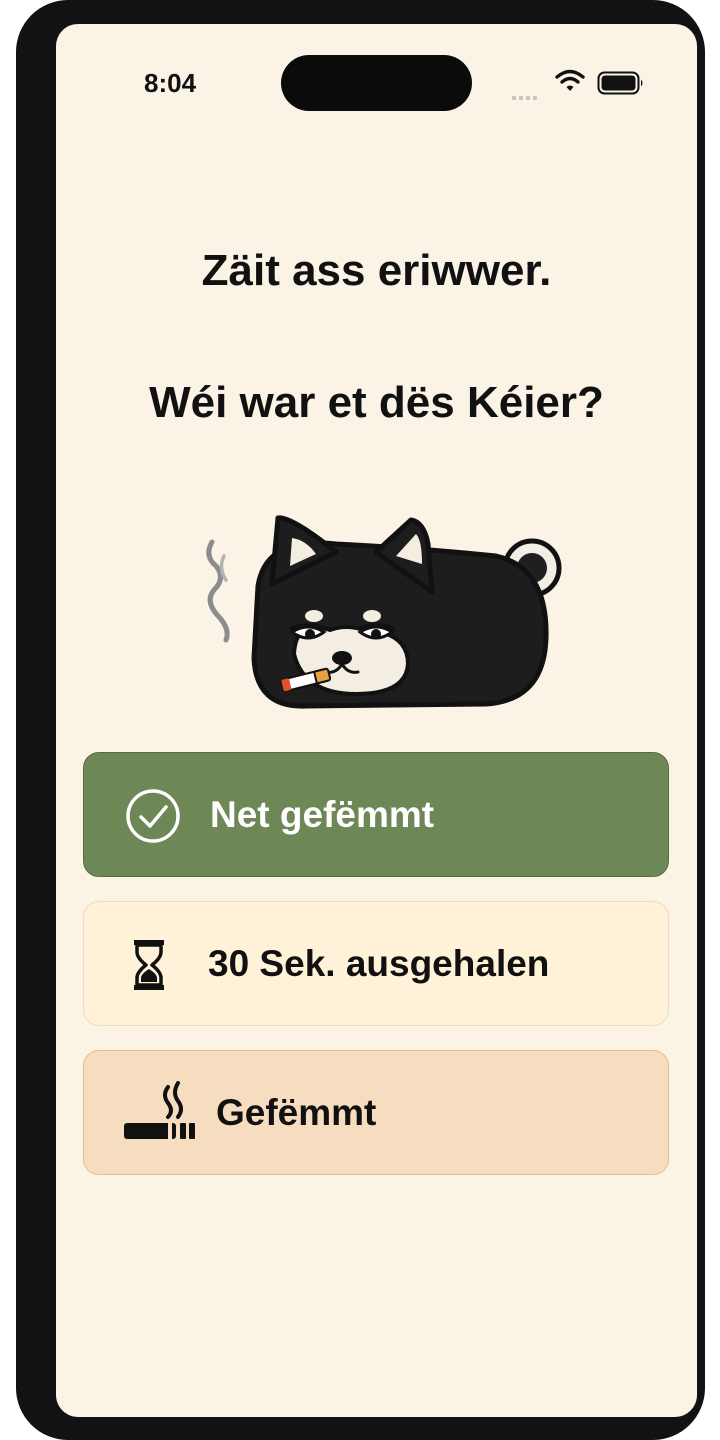 The height and width of the screenshot is (1440, 720). I want to click on option-not-smoked: Net gefëmmt, so click(376, 814).